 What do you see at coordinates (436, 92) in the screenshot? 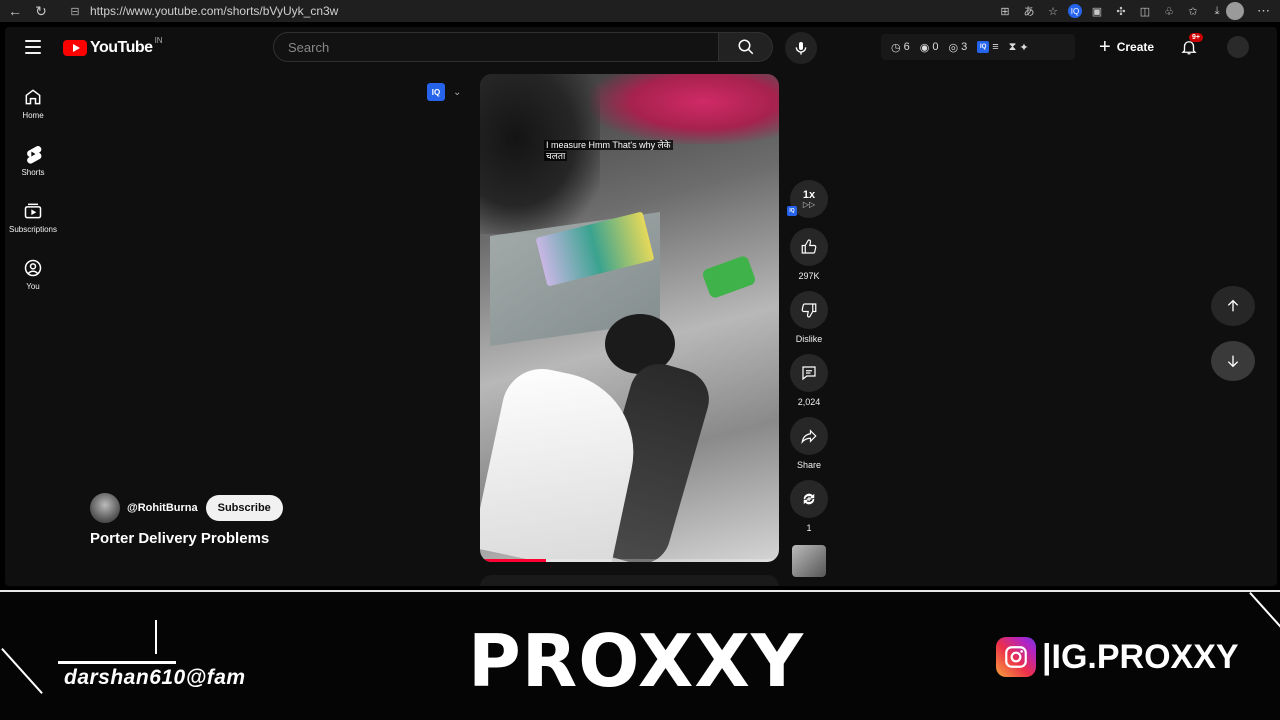
I see `iq-icon: IQ` at bounding box center [436, 92].